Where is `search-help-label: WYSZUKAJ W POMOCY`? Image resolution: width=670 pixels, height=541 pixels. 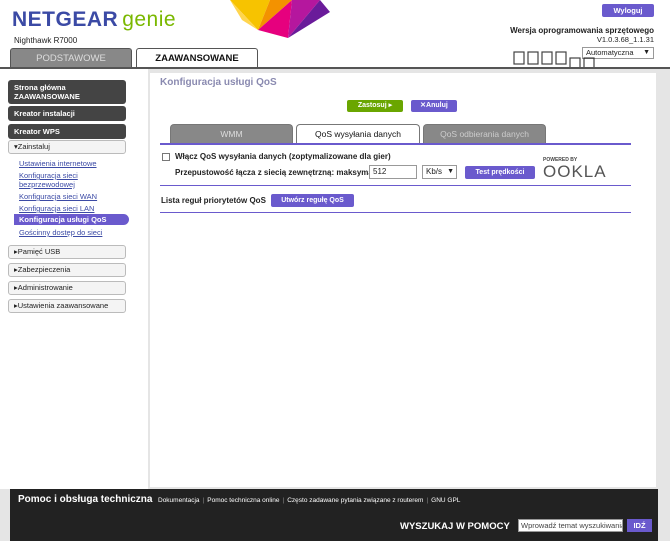
search-help-label: WYSZUKAJ W POMOCY is located at coordinates (455, 526).